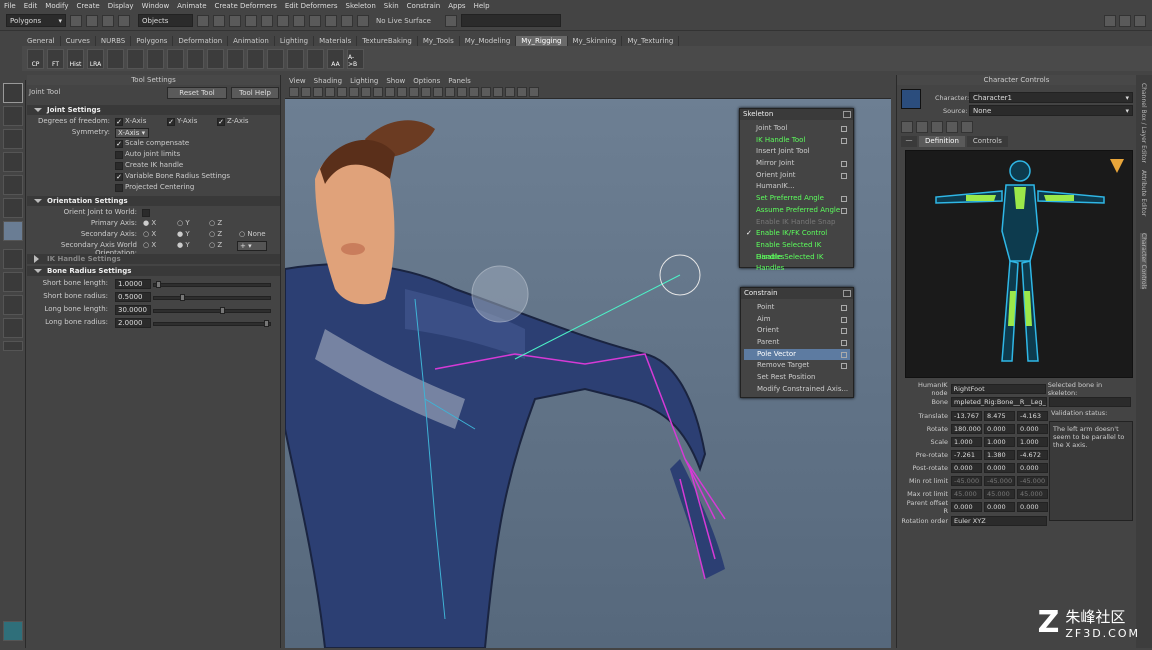  I want to click on lock-definition-icon, so click(937, 127).